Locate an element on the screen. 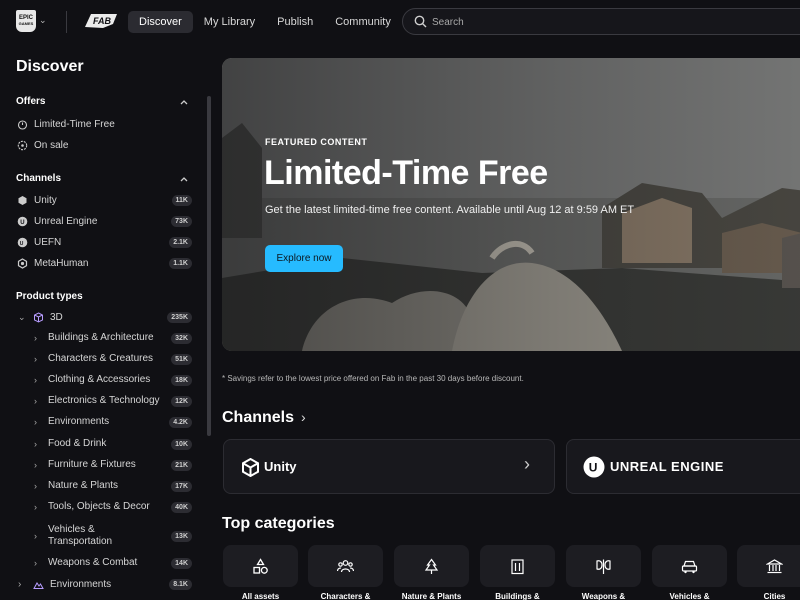 The width and height of the screenshot is (800, 600). sidebar-item-label: Unity is located at coordinates (45, 200).